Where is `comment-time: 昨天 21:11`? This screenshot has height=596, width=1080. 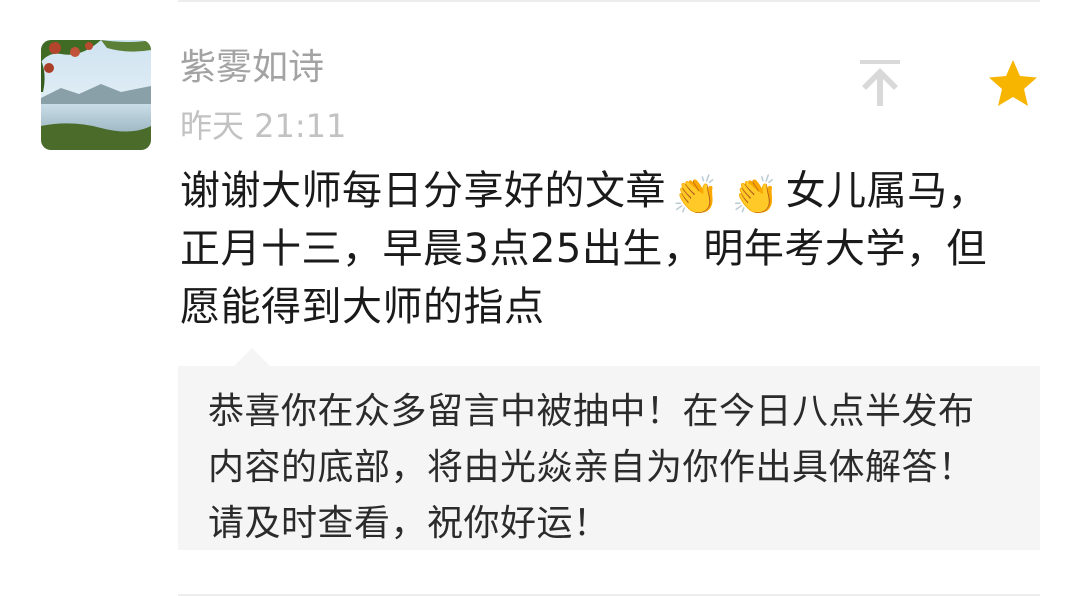 comment-time: 昨天 21:11 is located at coordinates (263, 126).